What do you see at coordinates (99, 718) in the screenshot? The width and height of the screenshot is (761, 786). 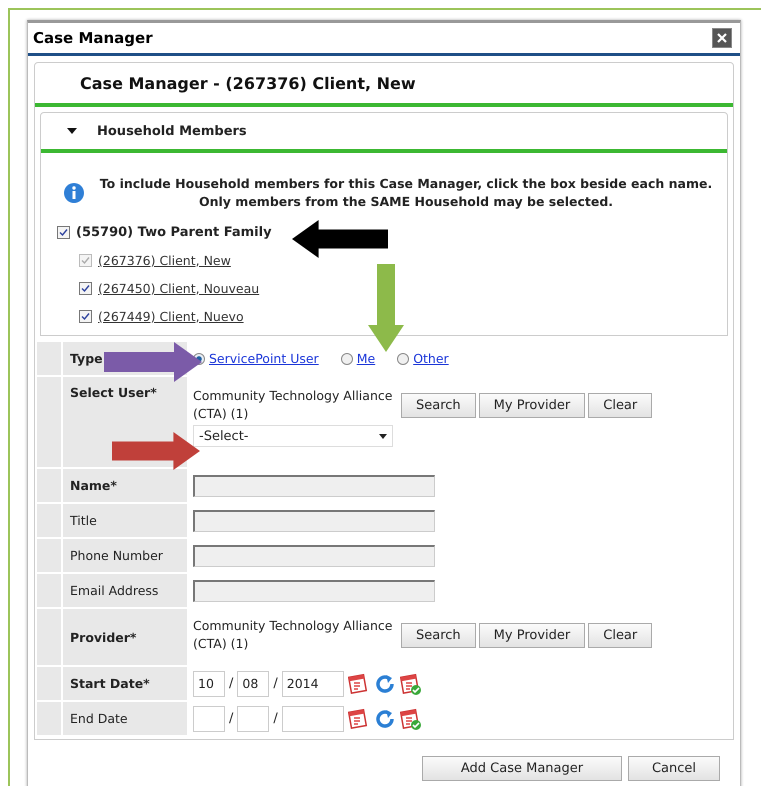 I see `field-label: End Date` at bounding box center [99, 718].